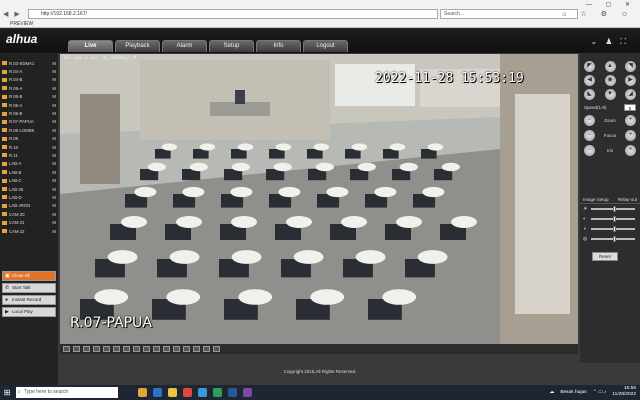 This screenshot has width=640, height=400. What do you see at coordinates (630, 150) in the screenshot?
I see `iris-open-icon: +` at bounding box center [630, 150].